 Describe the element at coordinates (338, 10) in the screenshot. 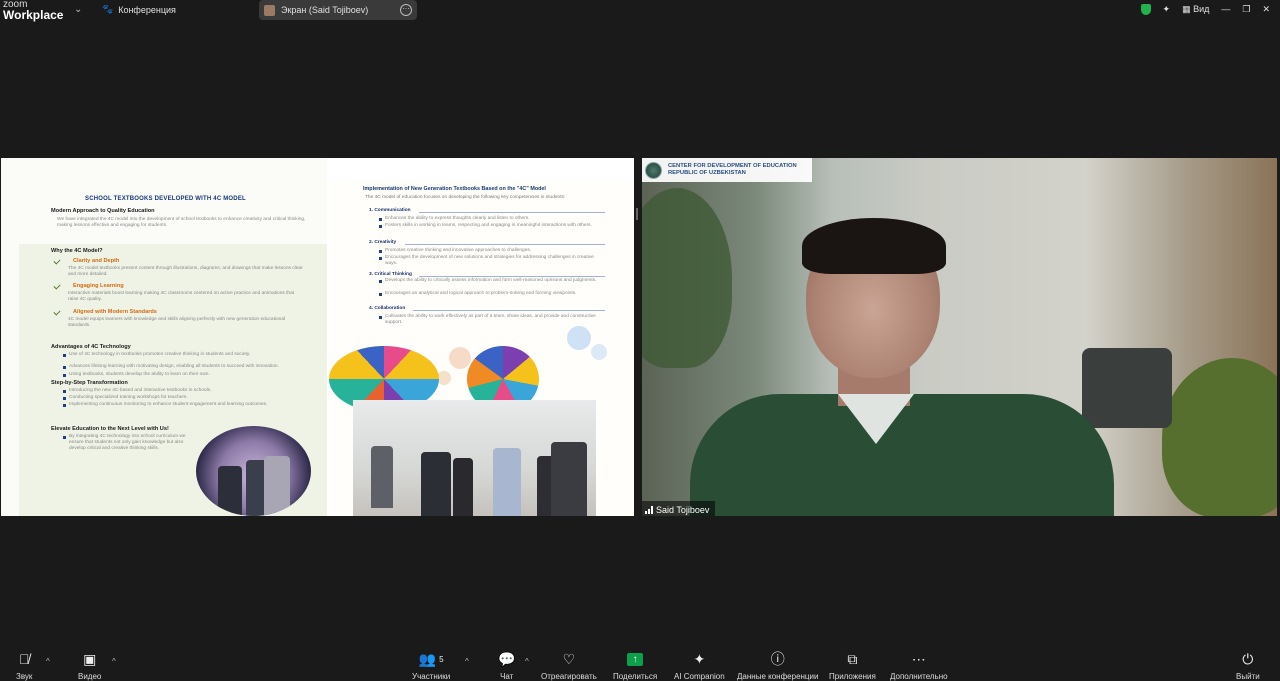

I see `screen-share-pill: Экран (Said Tojiboev) ···` at that location.